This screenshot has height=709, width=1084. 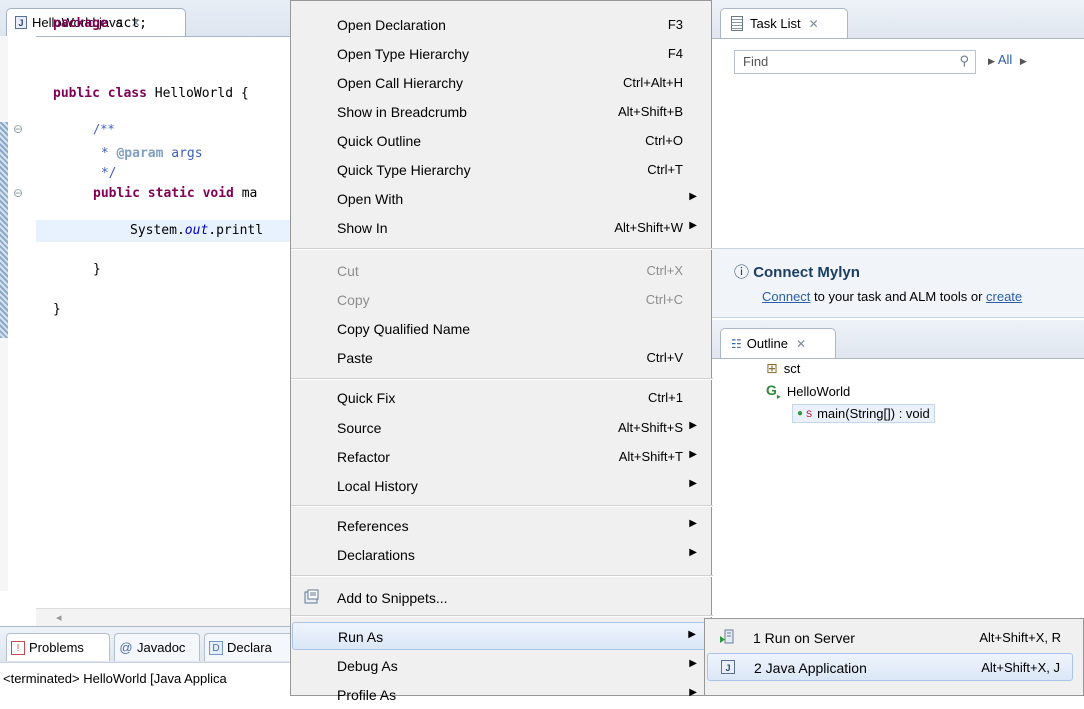 I want to click on info-icon: ⓘ, so click(x=742, y=272).